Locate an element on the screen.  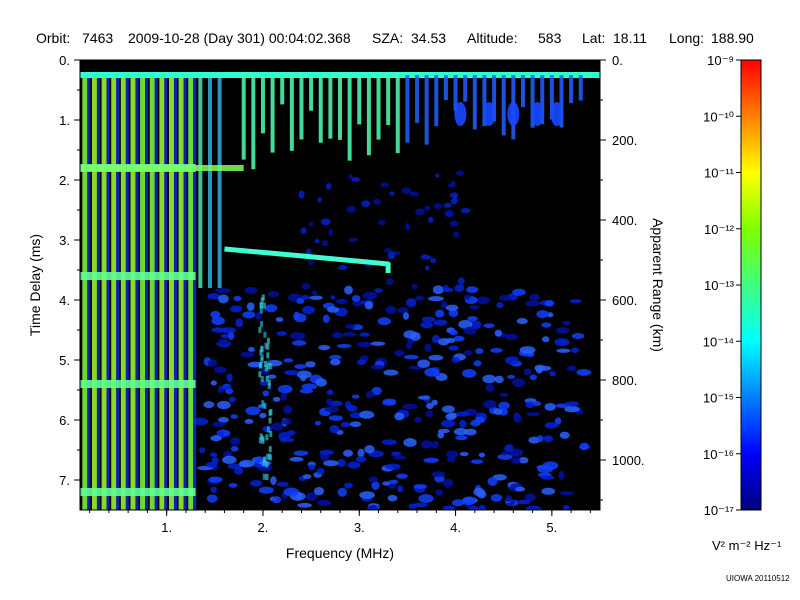
y2-tick-label: 800. is located at coordinates (624, 380).